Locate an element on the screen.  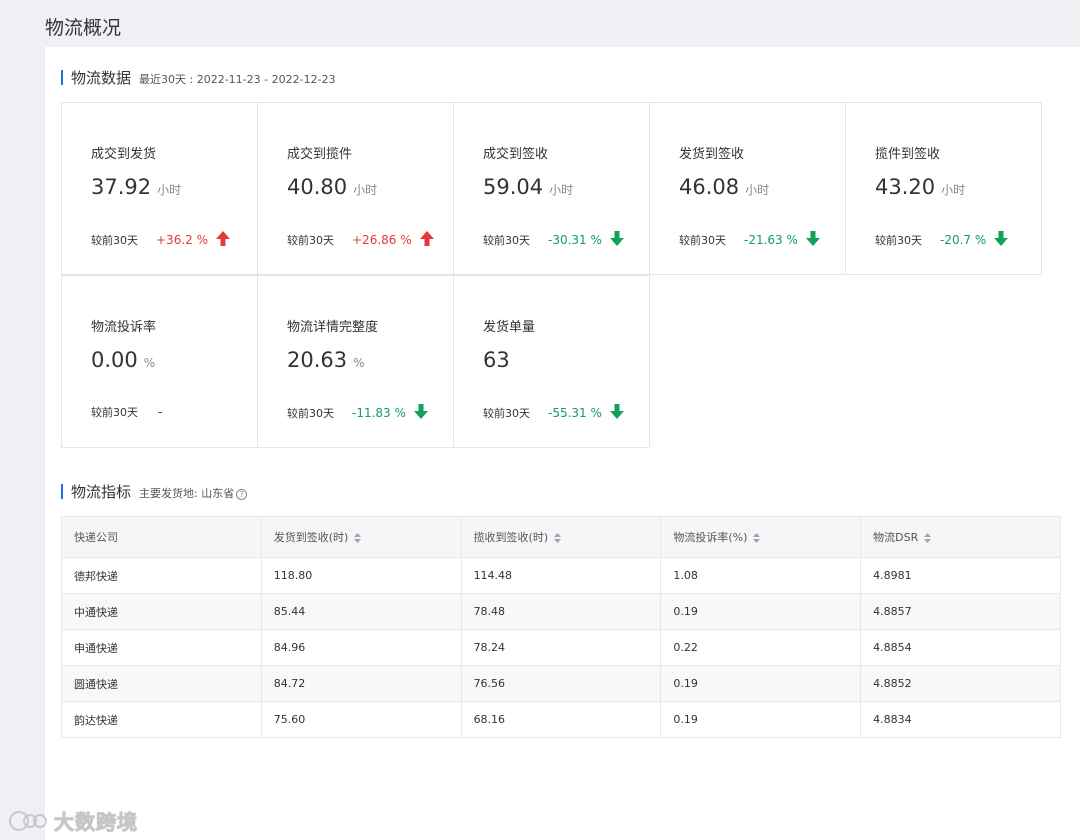
metric-compare: 较前30天 +36.2 % is located at coordinates (160, 240).